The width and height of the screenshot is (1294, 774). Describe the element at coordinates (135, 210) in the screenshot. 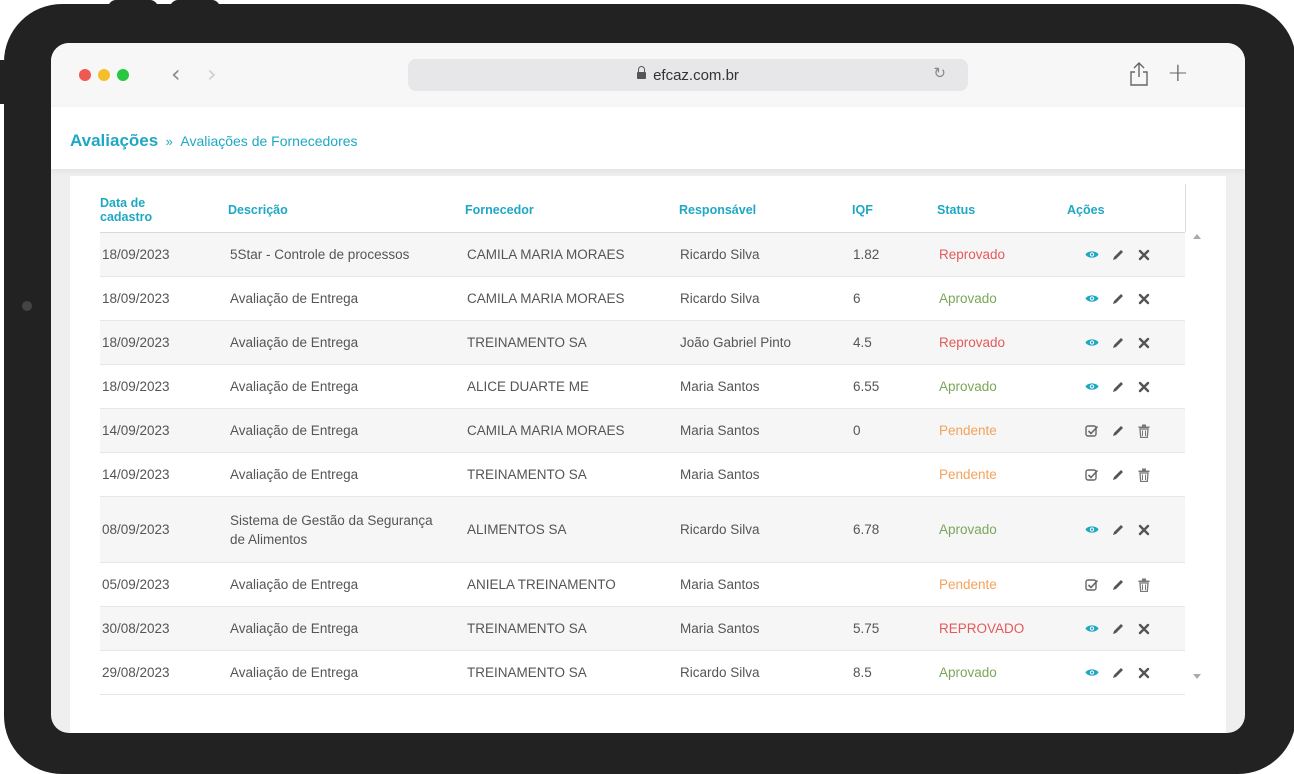

I see `header-date: Data de cadastro` at that location.